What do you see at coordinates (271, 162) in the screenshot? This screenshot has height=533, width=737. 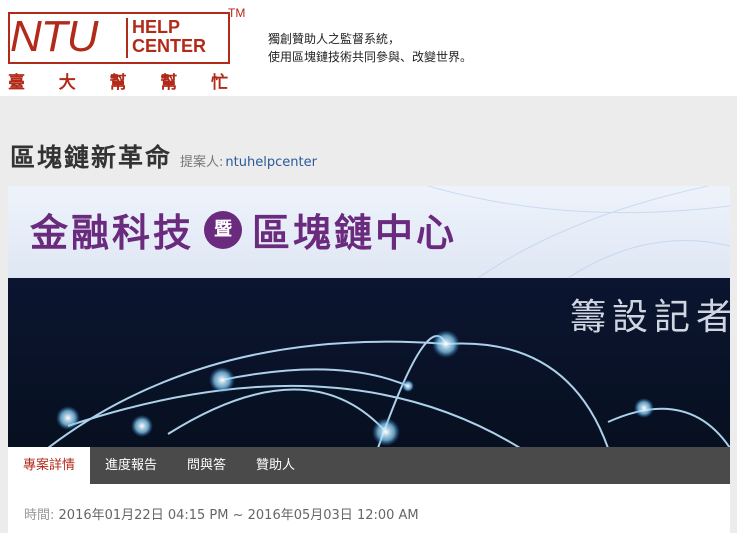 I see `proposer-link: ntuhelpcenter` at bounding box center [271, 162].